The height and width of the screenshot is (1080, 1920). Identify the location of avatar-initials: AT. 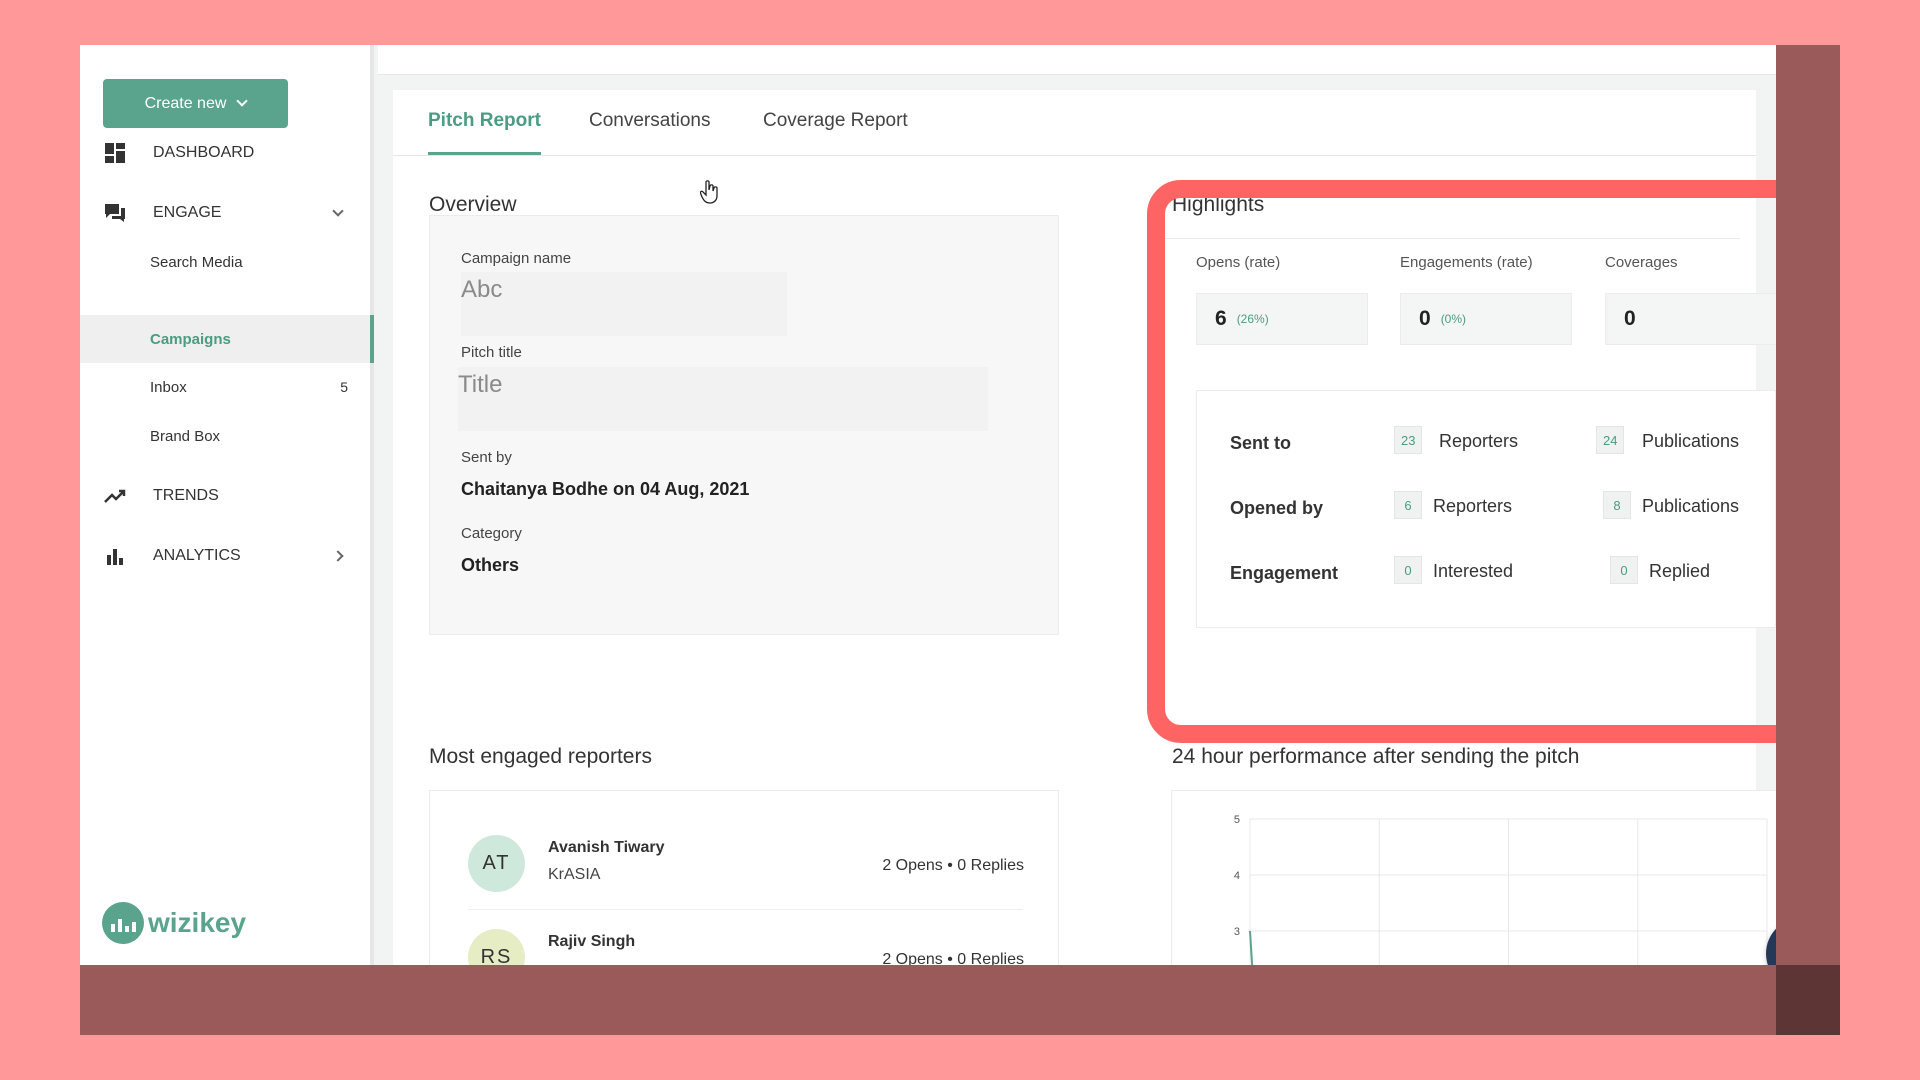
(496, 863).